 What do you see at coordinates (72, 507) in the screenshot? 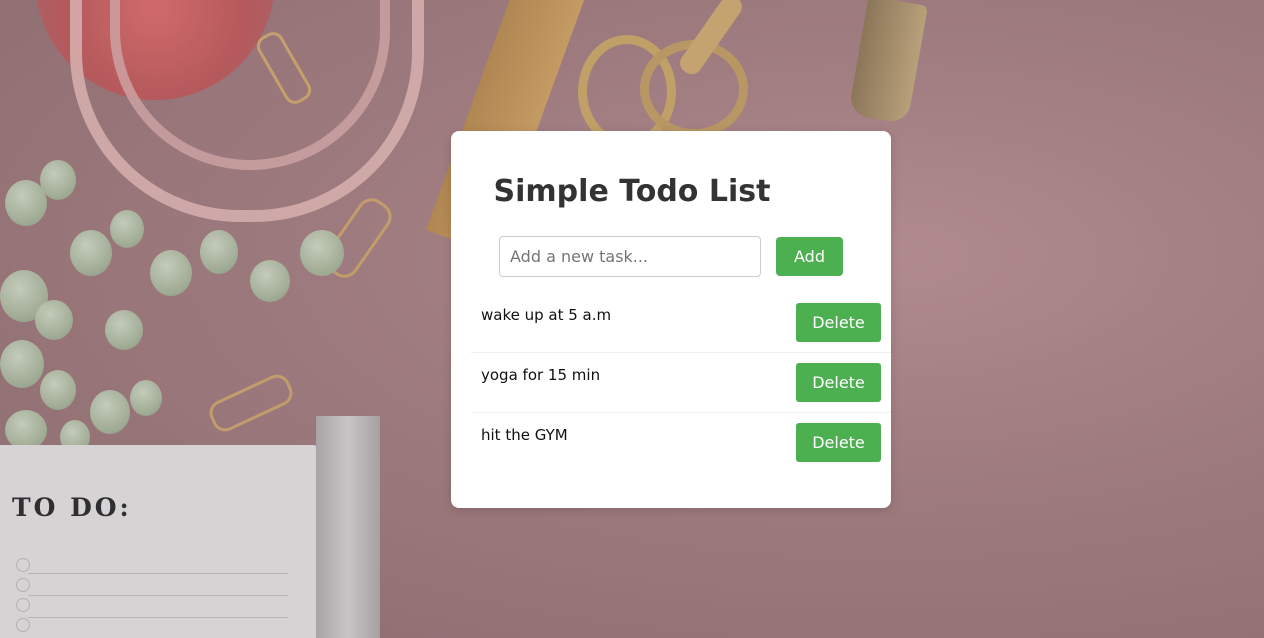
I see `note-heading: TO DO:` at bounding box center [72, 507].